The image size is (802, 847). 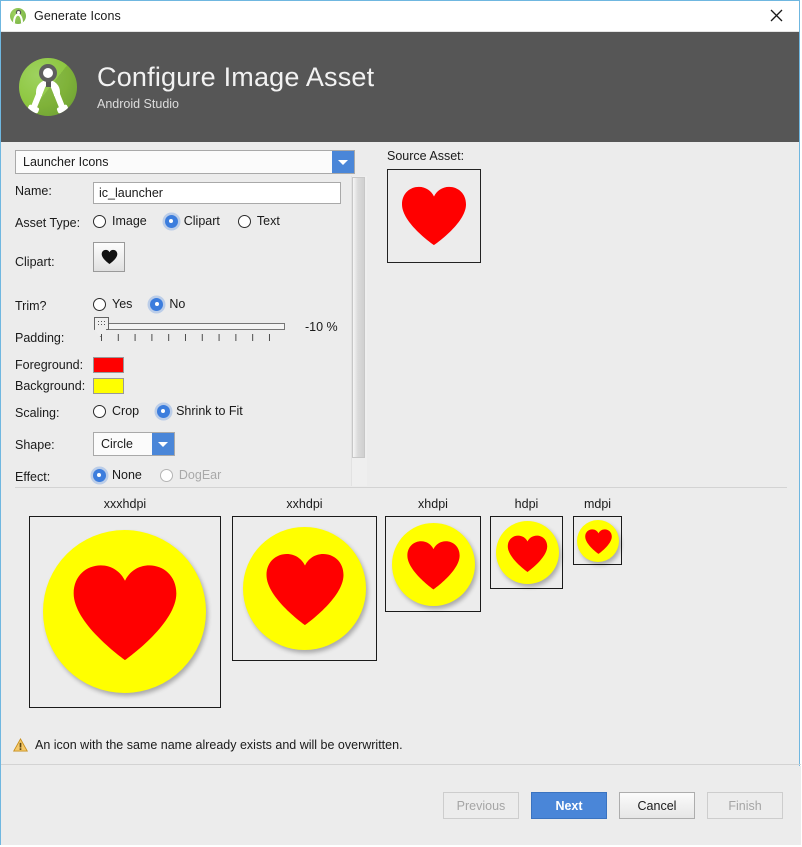 I want to click on scaling-option-crop: Crop, so click(x=116, y=411).